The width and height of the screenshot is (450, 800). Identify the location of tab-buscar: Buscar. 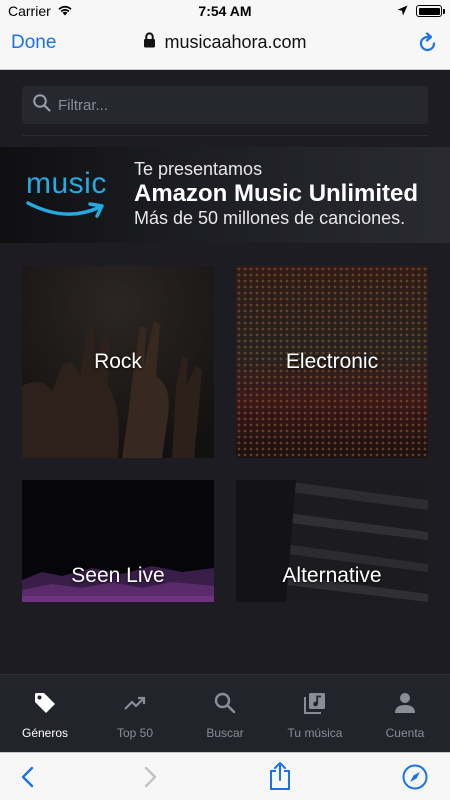
(225, 715).